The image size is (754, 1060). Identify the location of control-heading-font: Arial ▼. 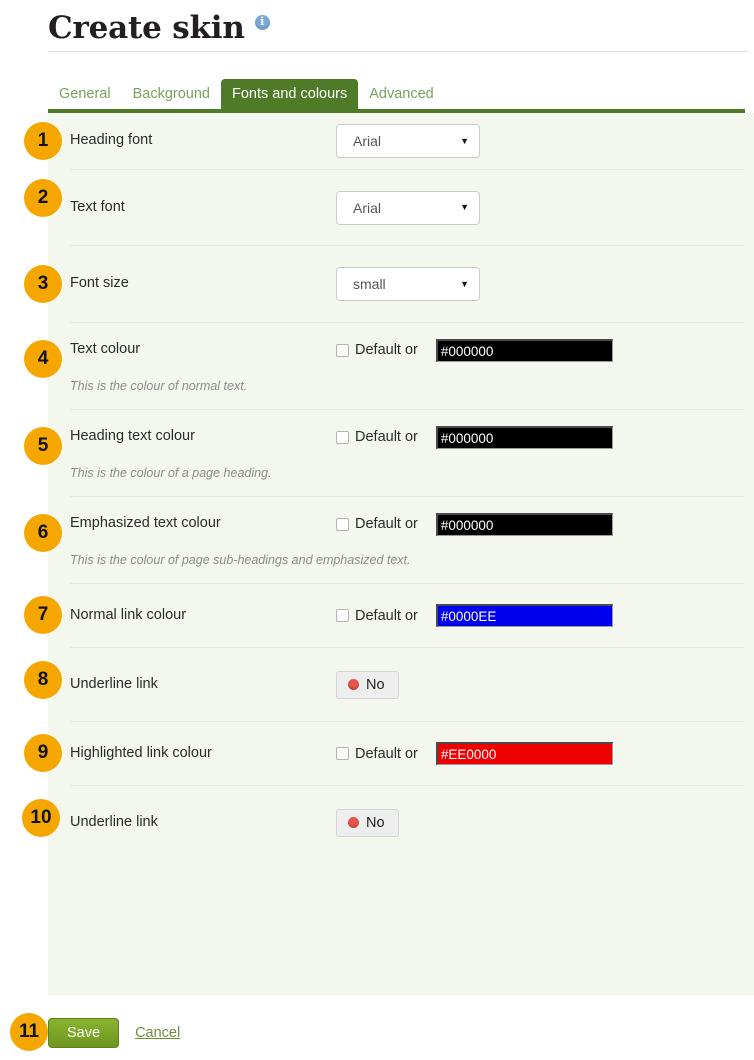
(408, 141).